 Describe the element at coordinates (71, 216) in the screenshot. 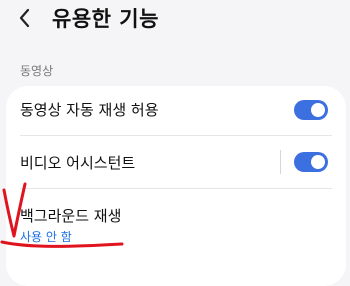

I see `row-background-play-label: 백그라운드 재생` at that location.